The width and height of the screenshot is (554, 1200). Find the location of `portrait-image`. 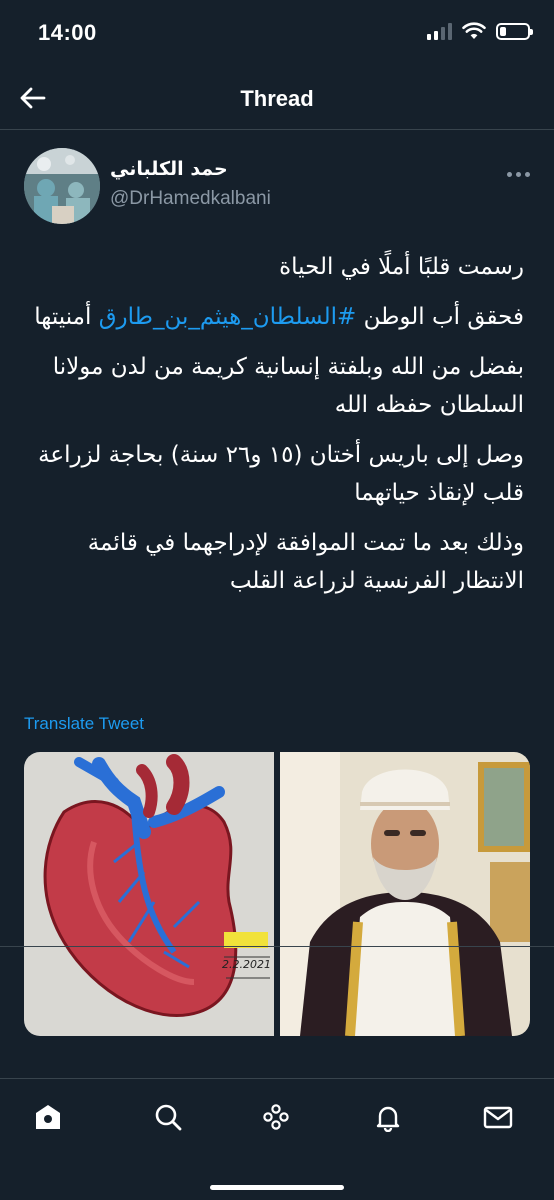

portrait-image is located at coordinates (405, 894).